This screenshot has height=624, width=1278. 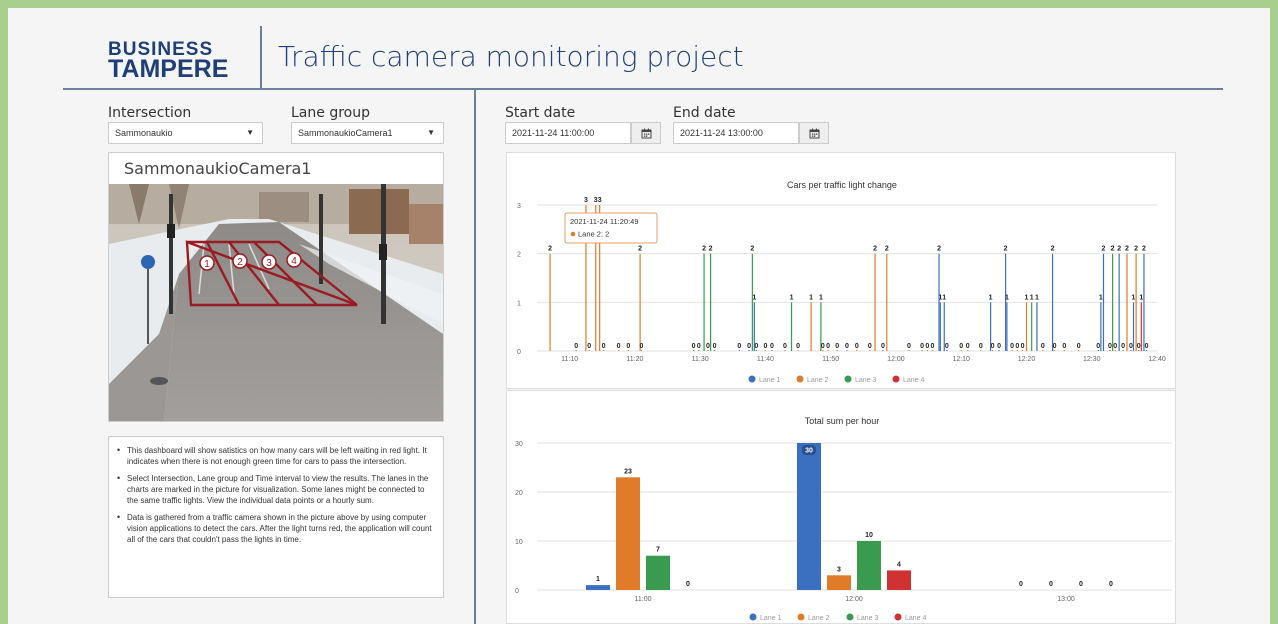 What do you see at coordinates (144, 133) in the screenshot?
I see `intersection-value: Sammonaukio` at bounding box center [144, 133].